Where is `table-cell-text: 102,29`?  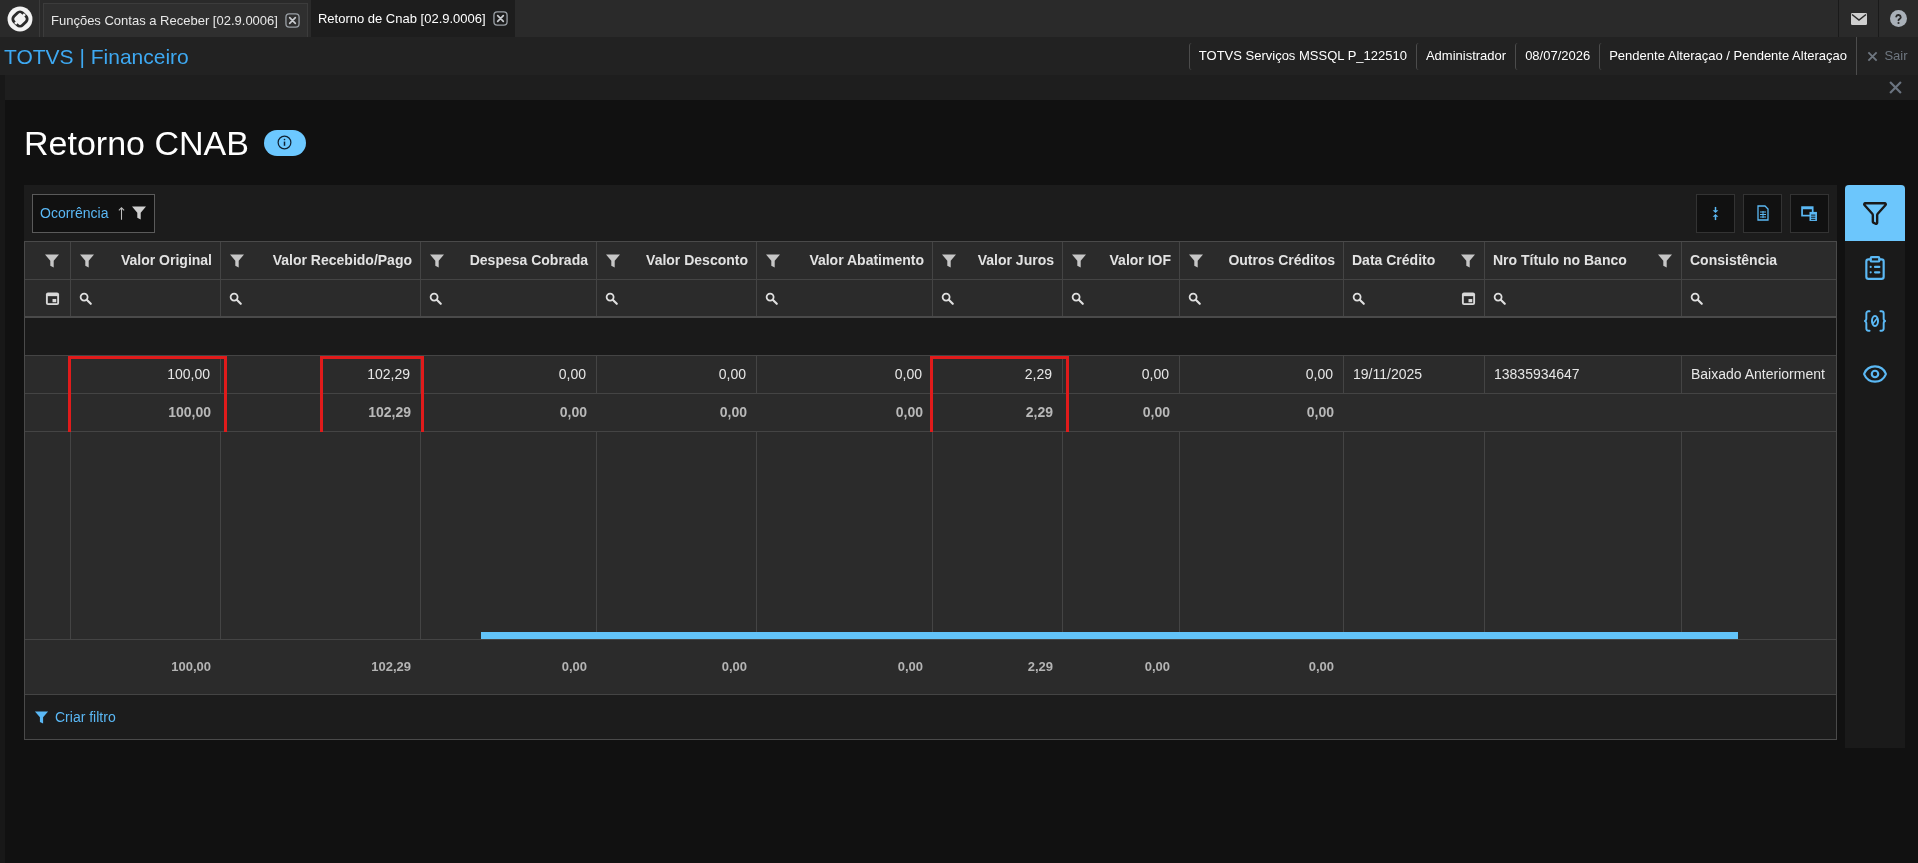 table-cell-text: 102,29 is located at coordinates (388, 374).